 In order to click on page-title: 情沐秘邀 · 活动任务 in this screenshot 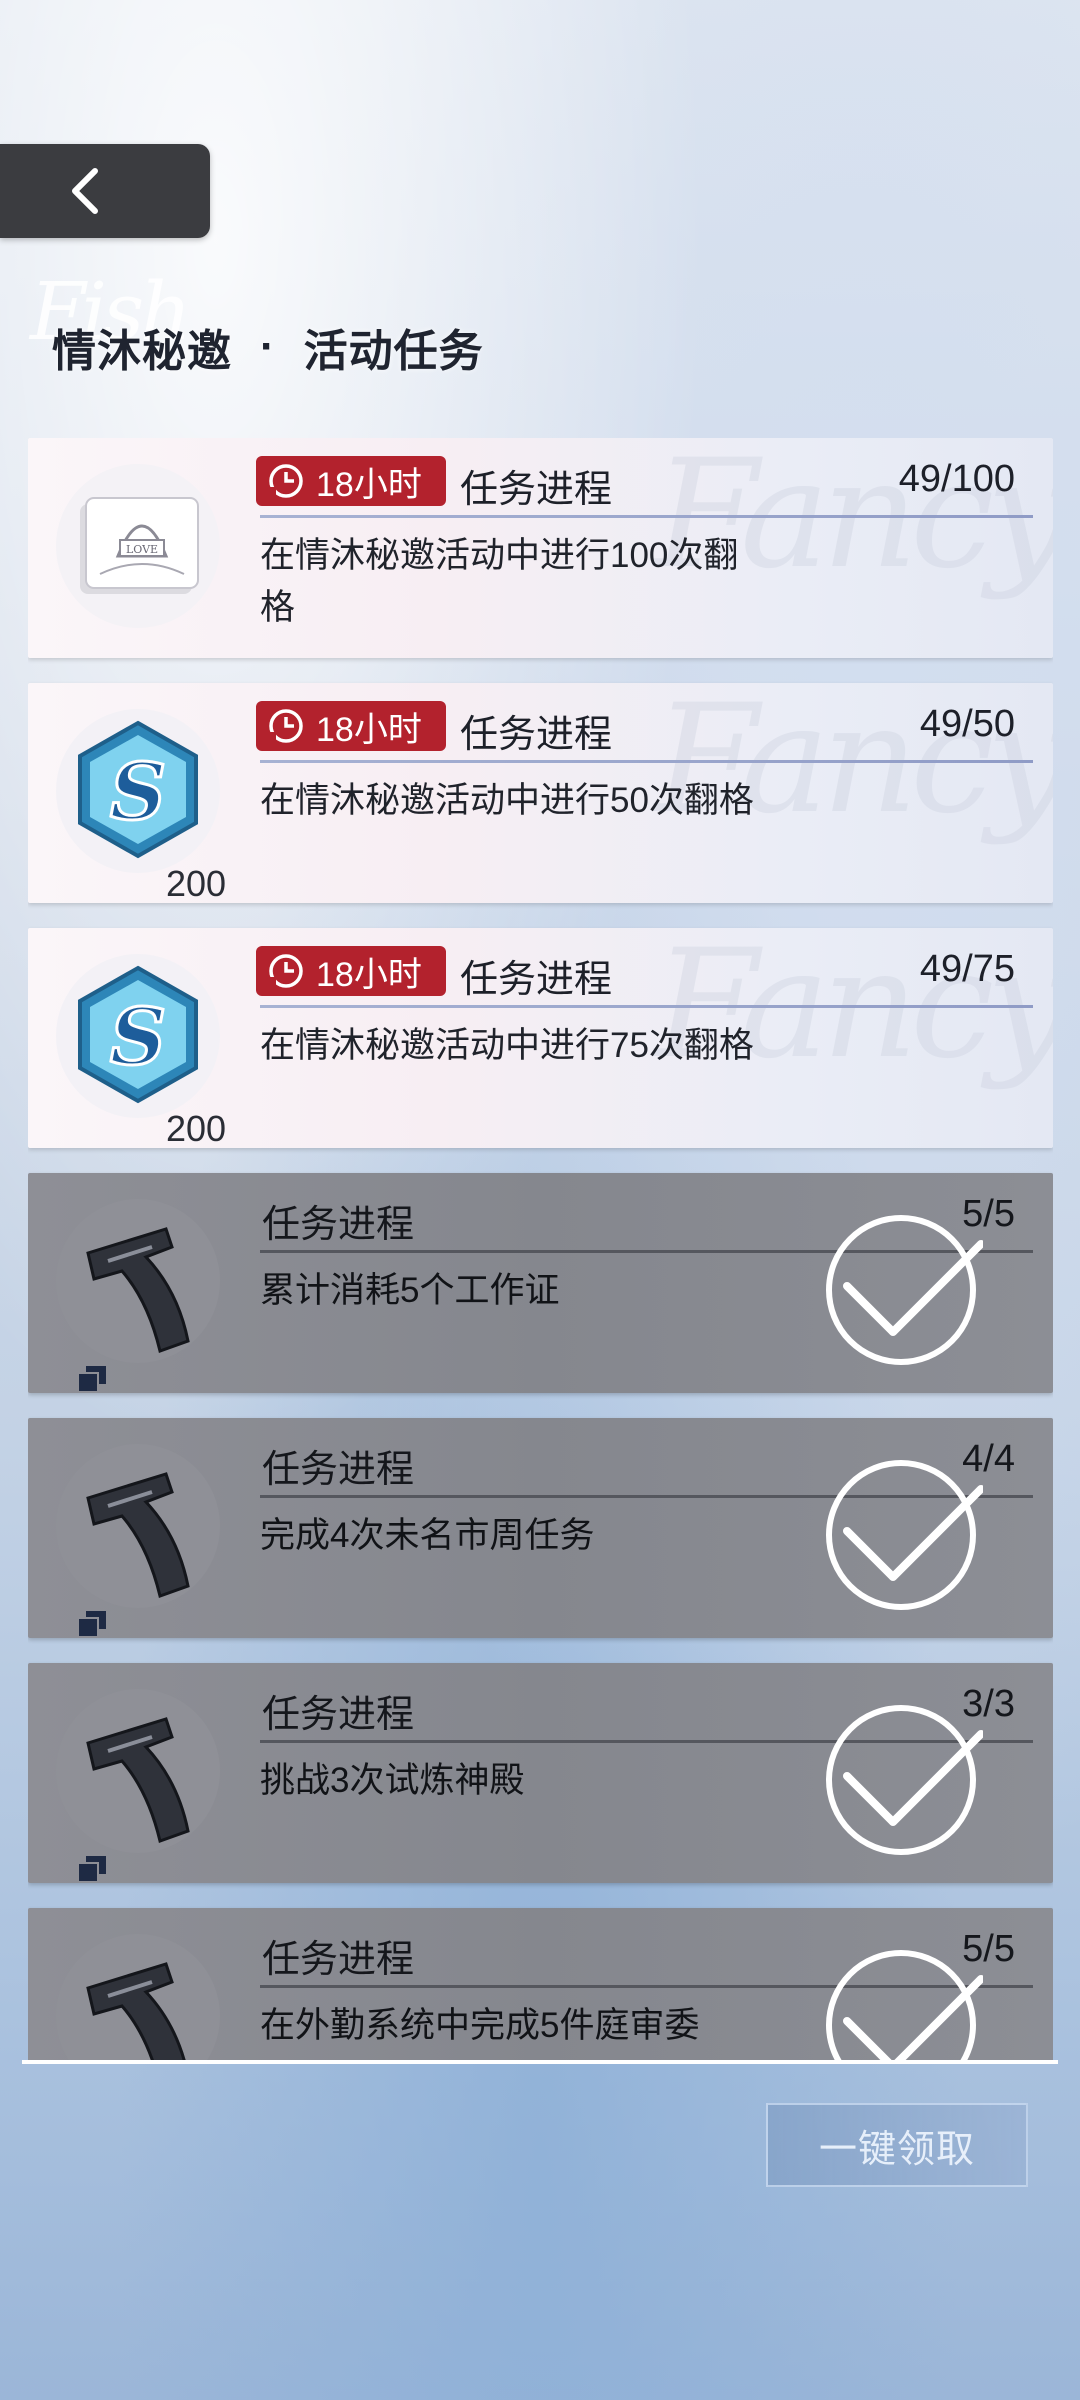, I will do `click(268, 347)`.